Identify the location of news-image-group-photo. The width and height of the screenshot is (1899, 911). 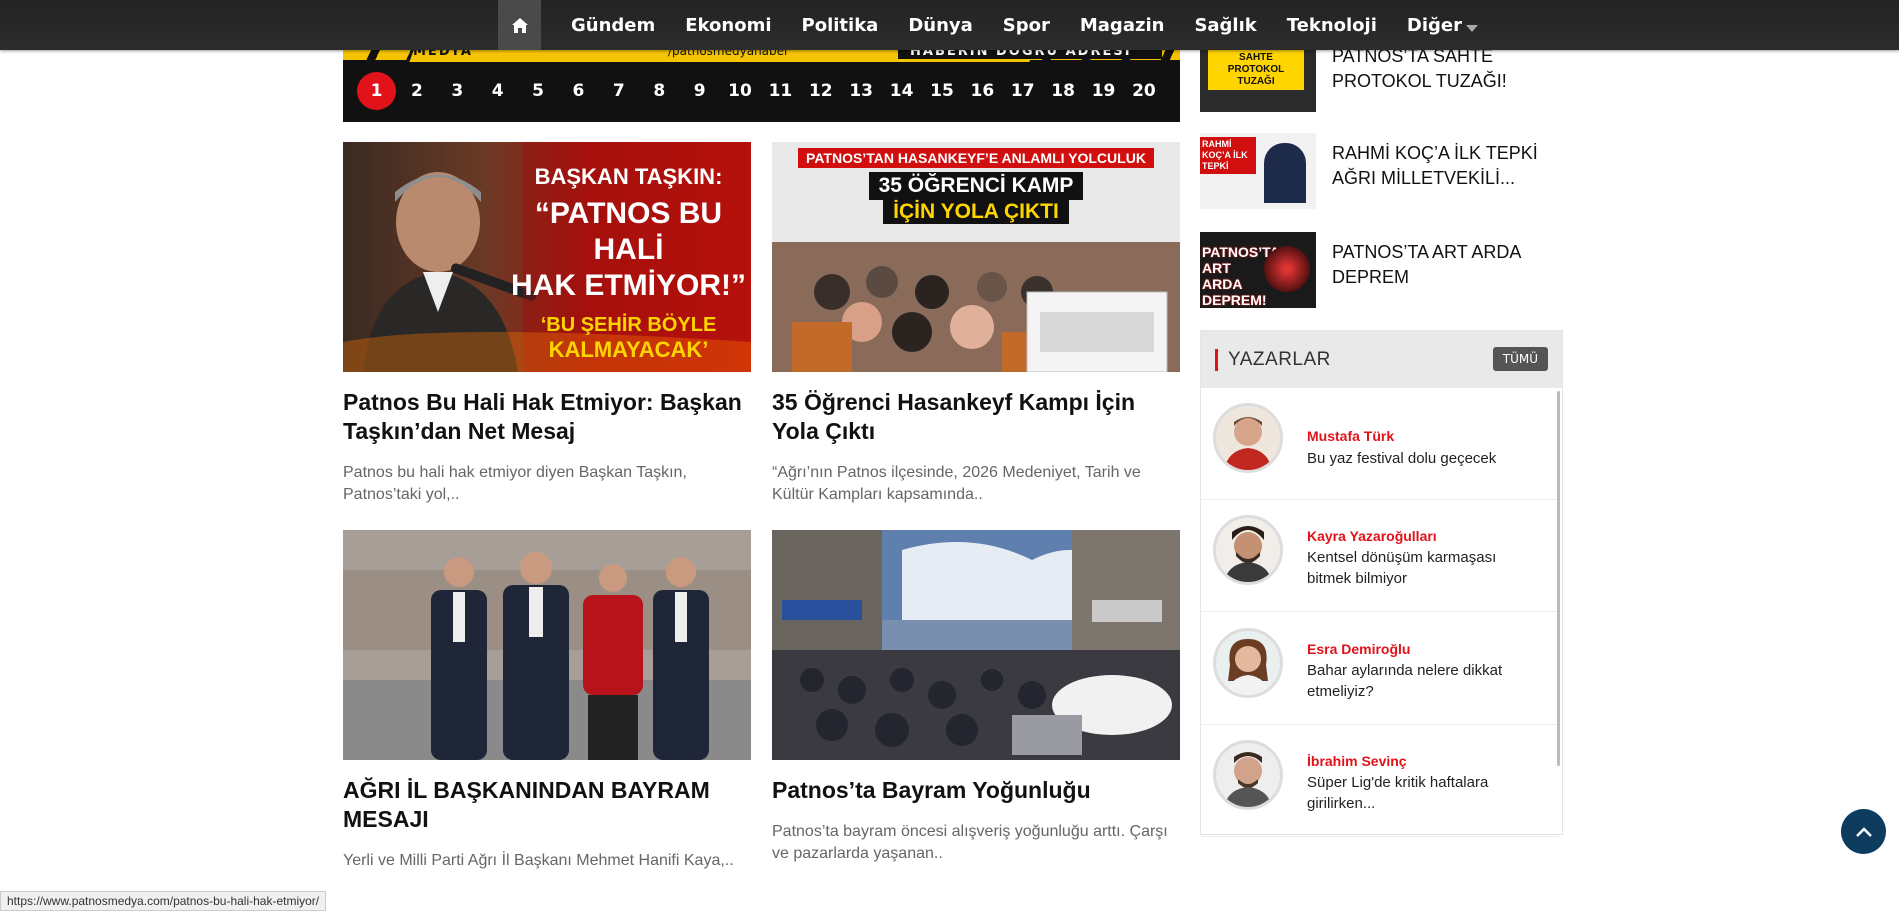
(547, 645).